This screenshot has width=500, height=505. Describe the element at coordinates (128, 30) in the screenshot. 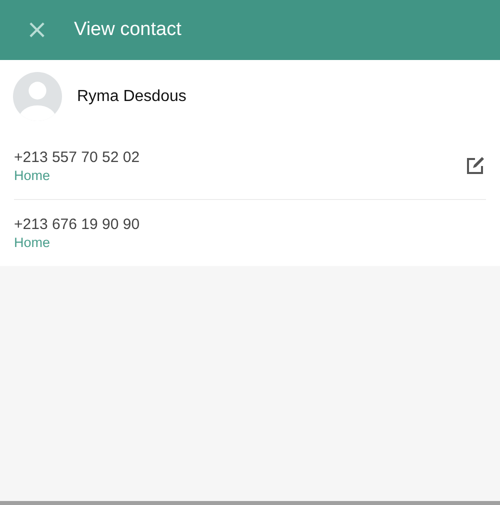

I see `window-title: View contact` at that location.